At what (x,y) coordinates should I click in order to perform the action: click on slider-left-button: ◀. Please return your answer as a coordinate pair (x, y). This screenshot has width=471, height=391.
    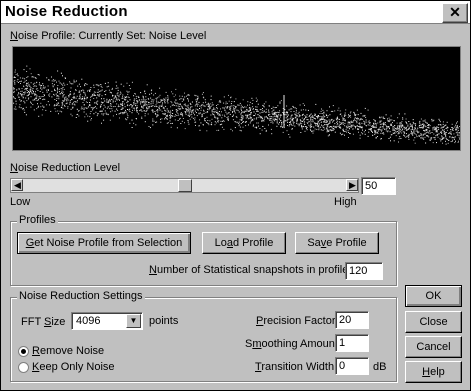
    Looking at the image, I should click on (17, 185).